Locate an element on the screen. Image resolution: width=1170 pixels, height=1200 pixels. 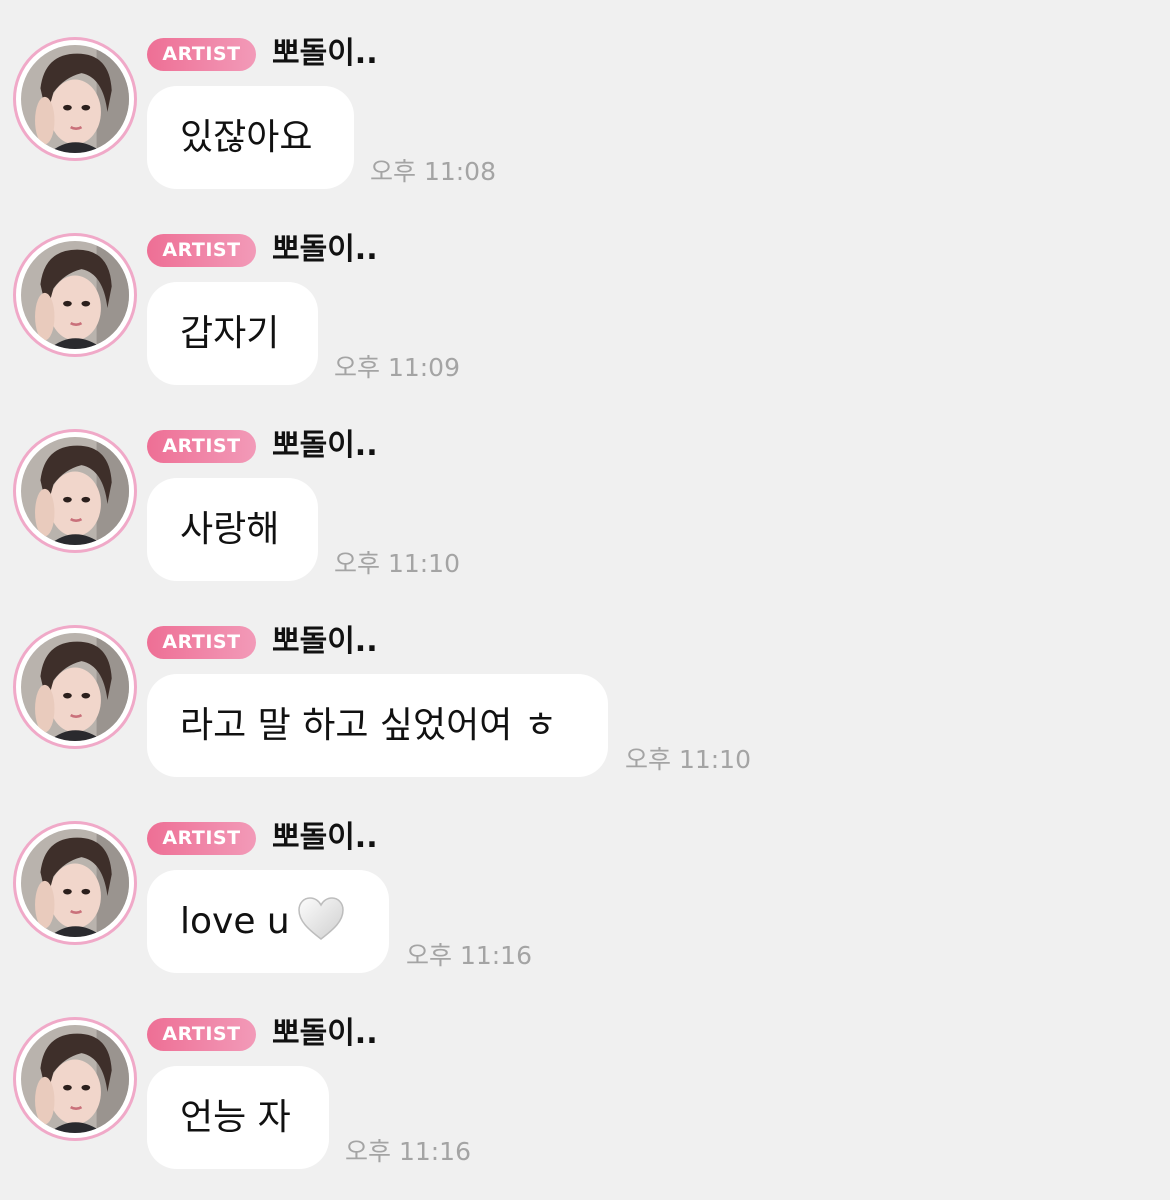
message-text: 사랑해 is located at coordinates (230, 529).